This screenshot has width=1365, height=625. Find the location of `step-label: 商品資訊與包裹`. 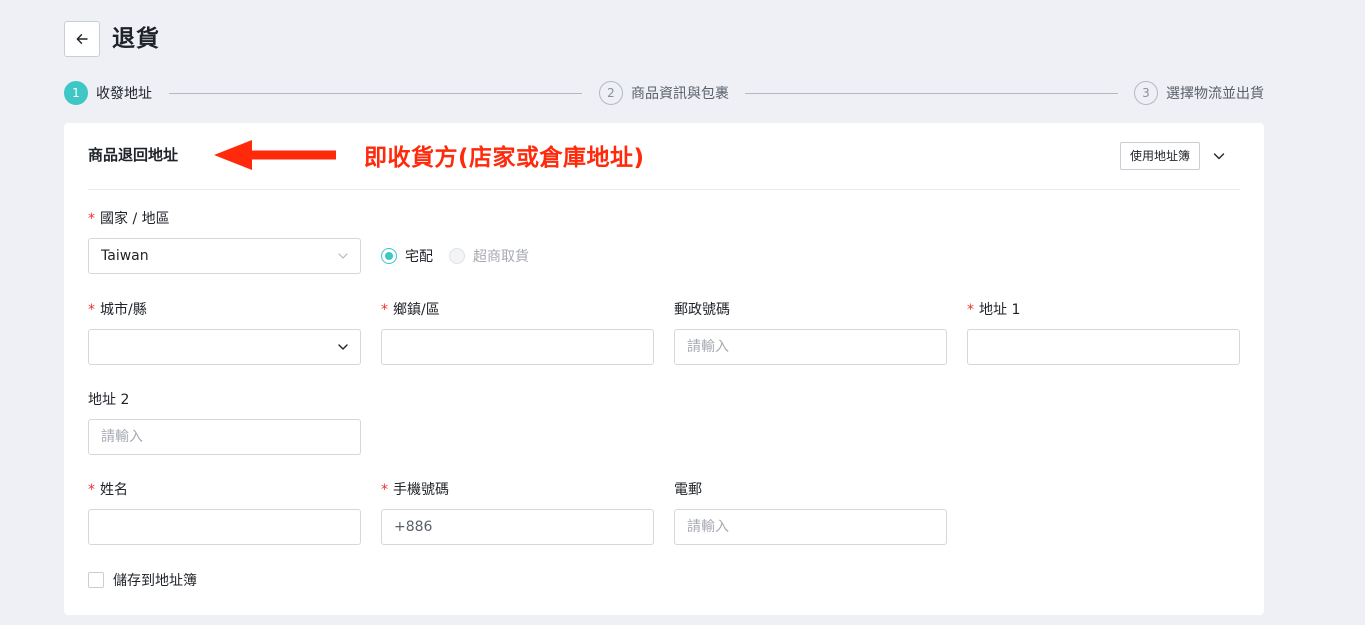

step-label: 商品資訊與包裹 is located at coordinates (680, 94).